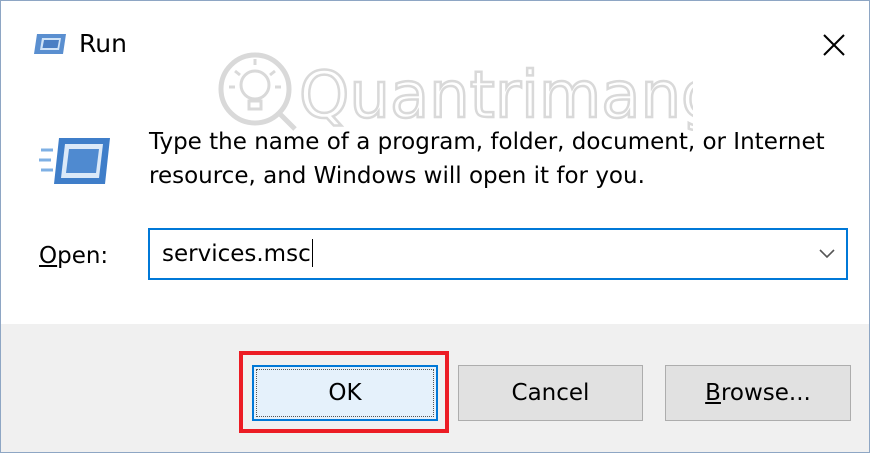  What do you see at coordinates (83, 256) in the screenshot?
I see `open-label-text: pen:` at bounding box center [83, 256].